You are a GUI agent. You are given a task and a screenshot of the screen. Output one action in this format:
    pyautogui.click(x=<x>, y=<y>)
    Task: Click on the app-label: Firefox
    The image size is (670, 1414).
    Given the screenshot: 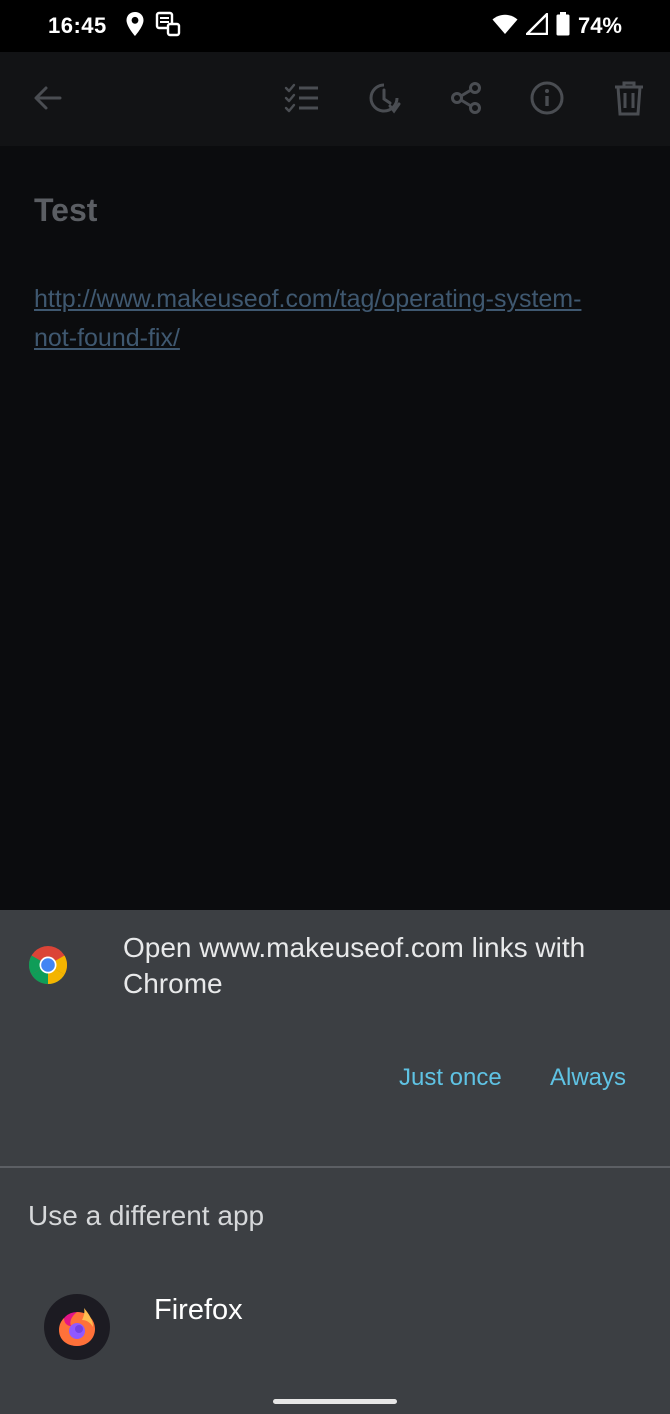 What is the action you would take?
    pyautogui.click(x=198, y=1310)
    